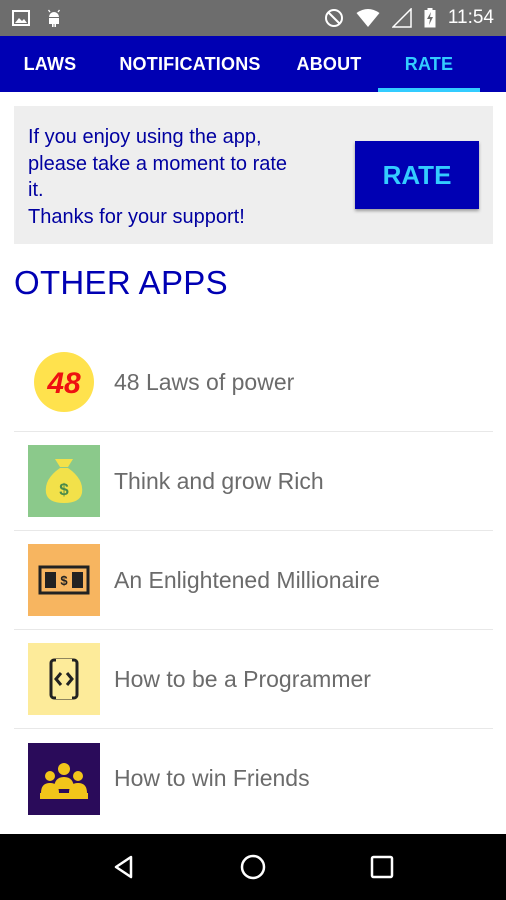 The width and height of the screenshot is (506, 900). I want to click on list-item-label: How to win Friends, so click(212, 778).